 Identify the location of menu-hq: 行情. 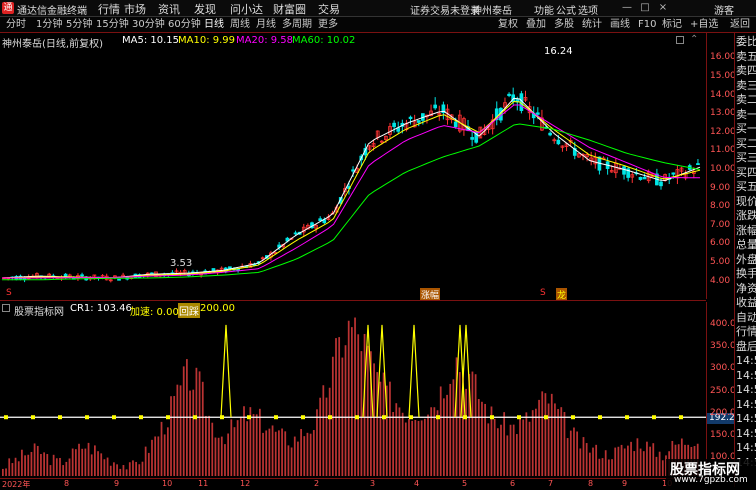
(109, 9).